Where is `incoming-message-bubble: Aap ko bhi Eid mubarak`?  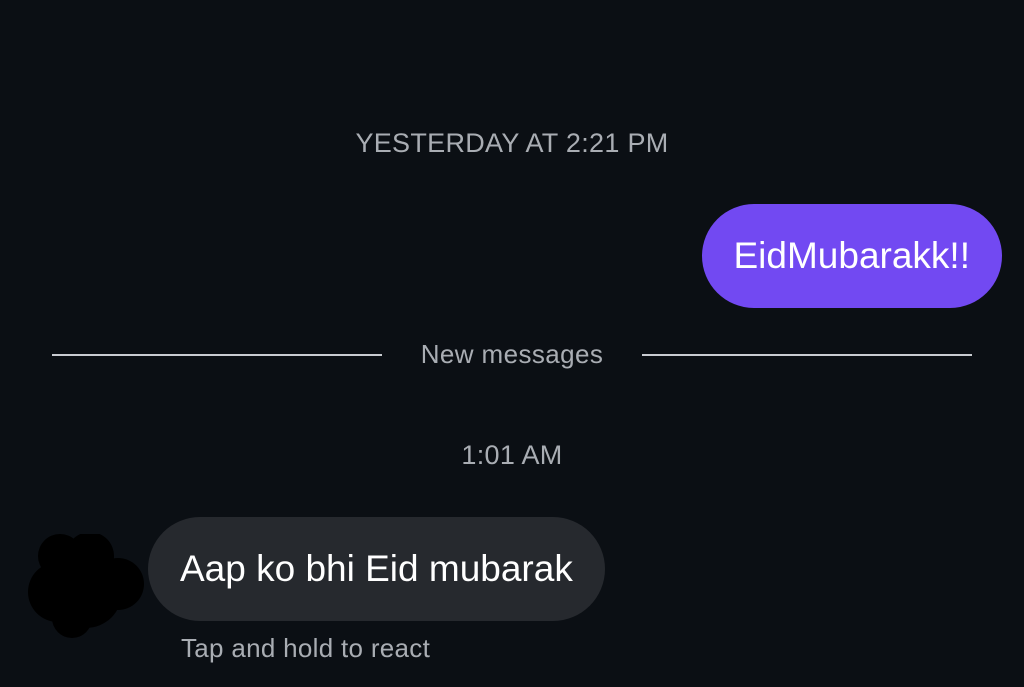
incoming-message-bubble: Aap ko bhi Eid mubarak is located at coordinates (376, 569).